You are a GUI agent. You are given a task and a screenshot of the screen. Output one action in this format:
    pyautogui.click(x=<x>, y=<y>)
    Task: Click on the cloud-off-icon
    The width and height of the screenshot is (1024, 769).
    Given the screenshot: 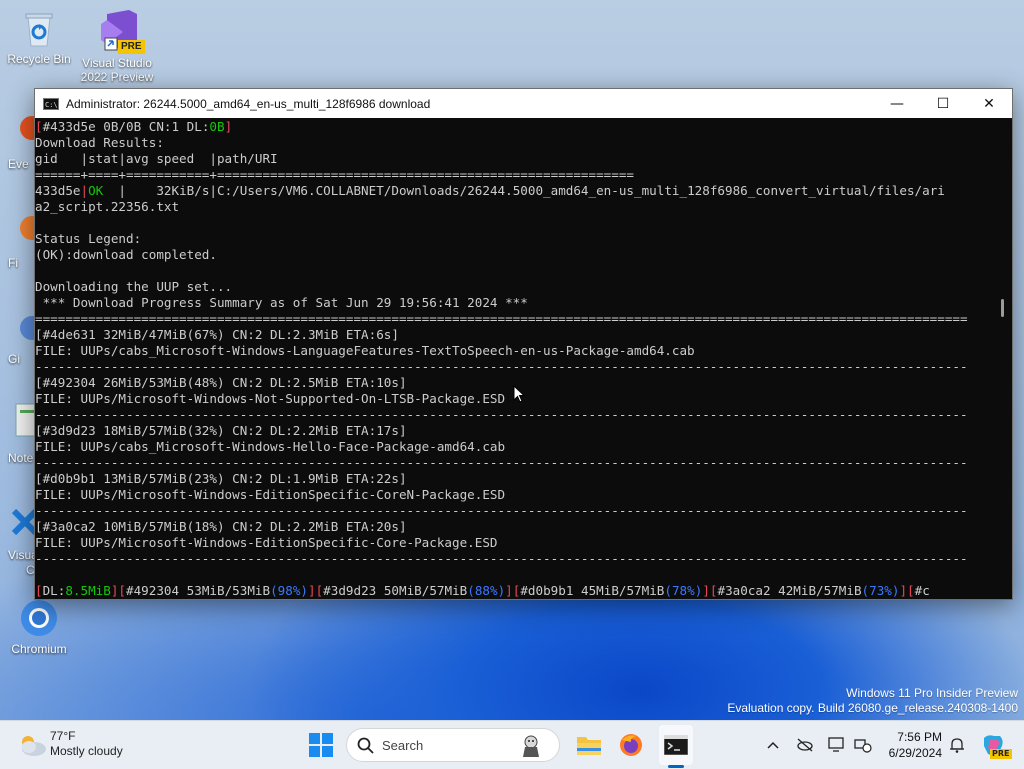 What is the action you would take?
    pyautogui.click(x=805, y=745)
    